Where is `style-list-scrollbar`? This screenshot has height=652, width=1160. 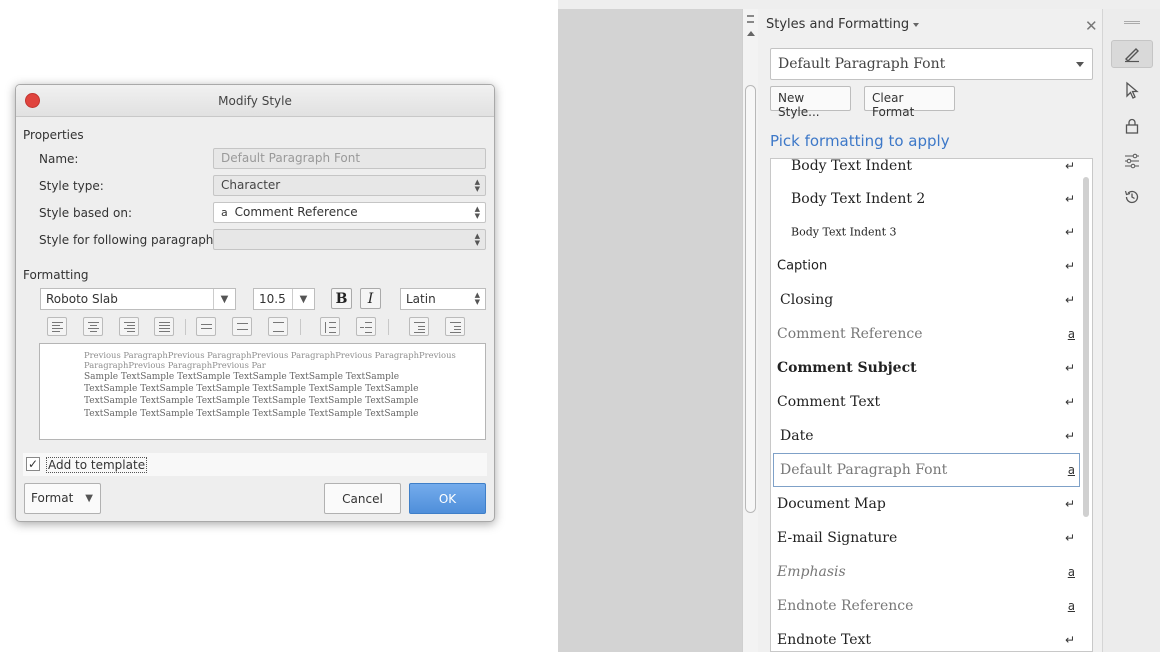
style-list-scrollbar is located at coordinates (1086, 347).